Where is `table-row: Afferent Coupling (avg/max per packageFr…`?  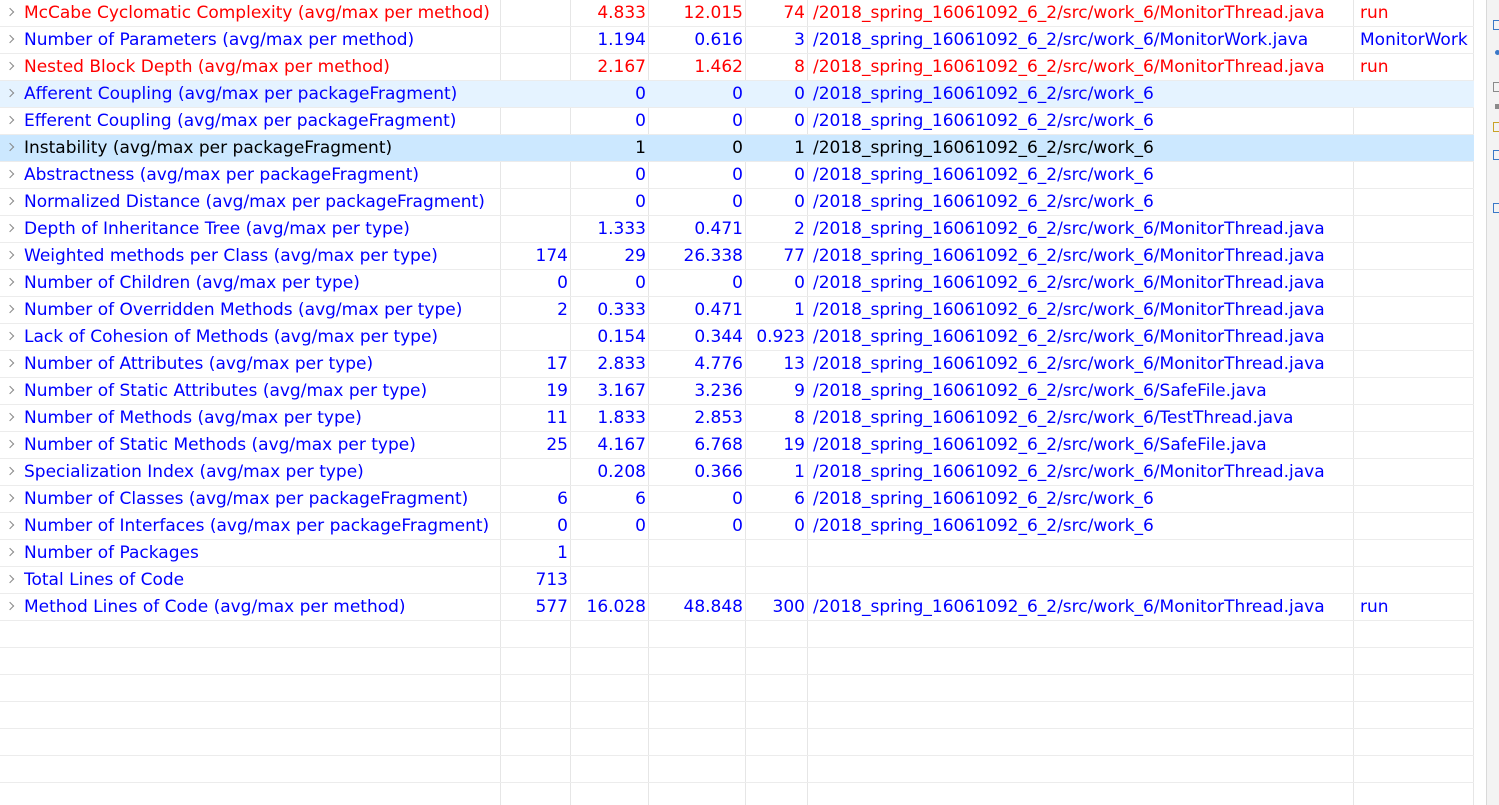 table-row: Afferent Coupling (avg/max per packageFr… is located at coordinates (737, 94).